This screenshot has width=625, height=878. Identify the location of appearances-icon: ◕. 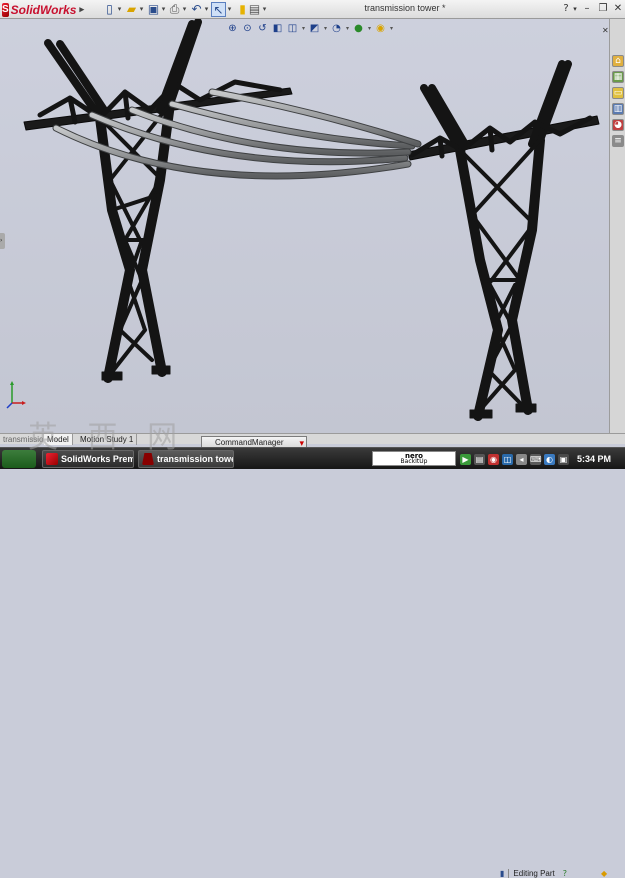
(618, 125).